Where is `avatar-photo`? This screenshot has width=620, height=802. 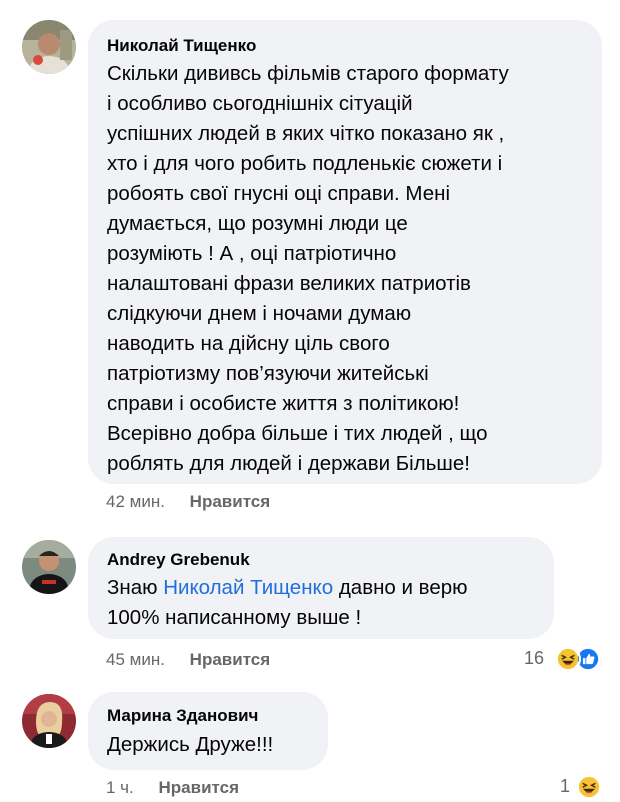
avatar-photo is located at coordinates (49, 721).